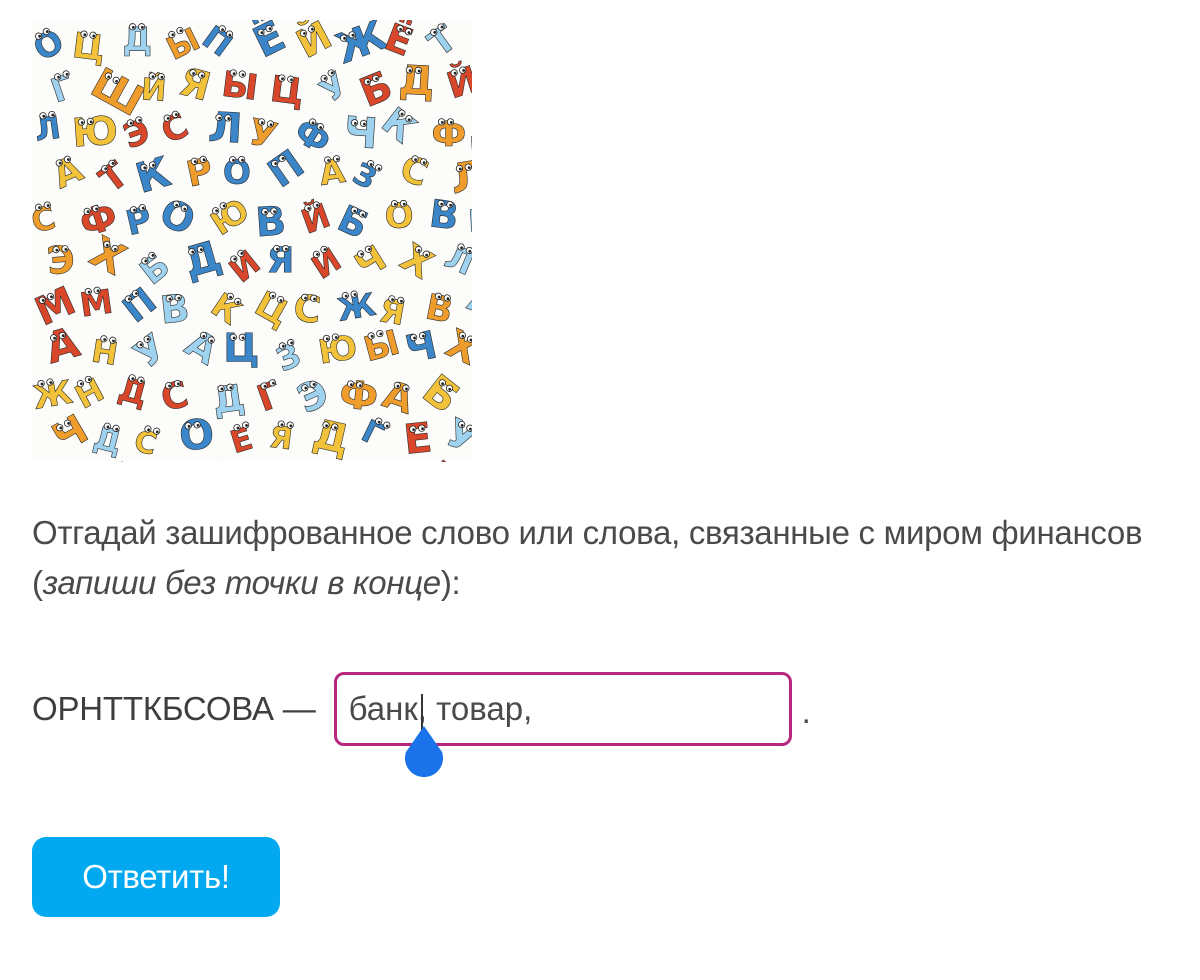 Image resolution: width=1200 pixels, height=980 pixels. I want to click on pattern-letter: Т, so click(114, 177).